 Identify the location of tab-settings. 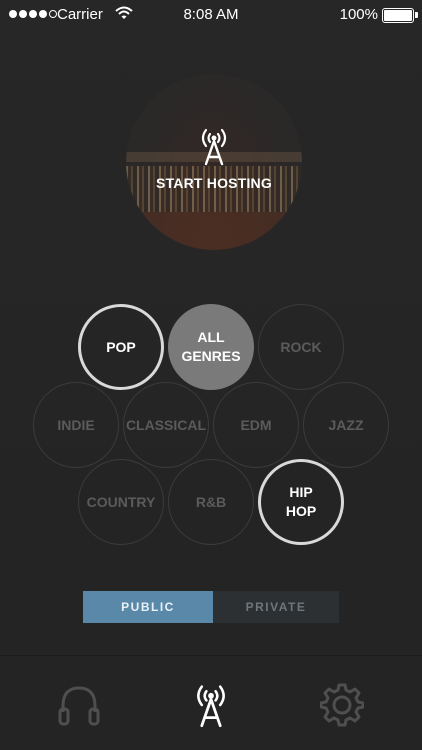
(342, 705).